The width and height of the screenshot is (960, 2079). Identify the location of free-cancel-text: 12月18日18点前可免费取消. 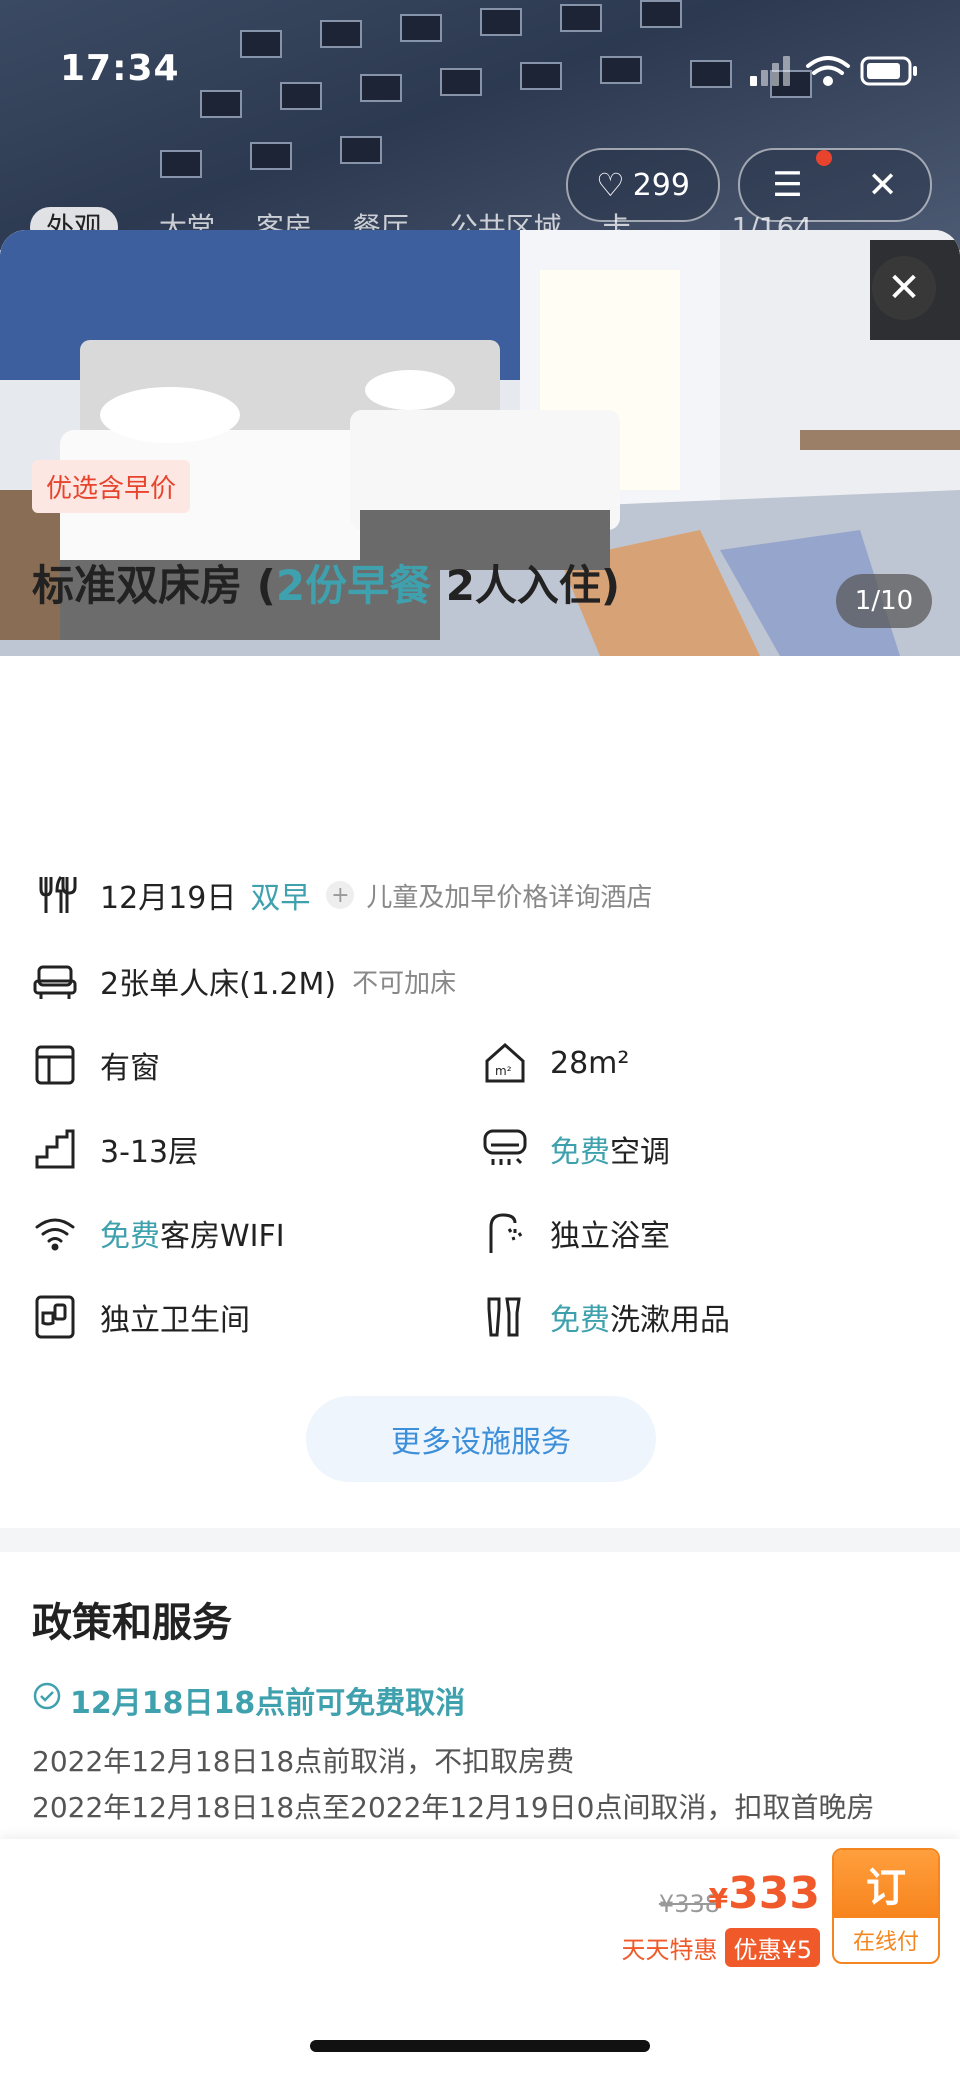
(268, 1703).